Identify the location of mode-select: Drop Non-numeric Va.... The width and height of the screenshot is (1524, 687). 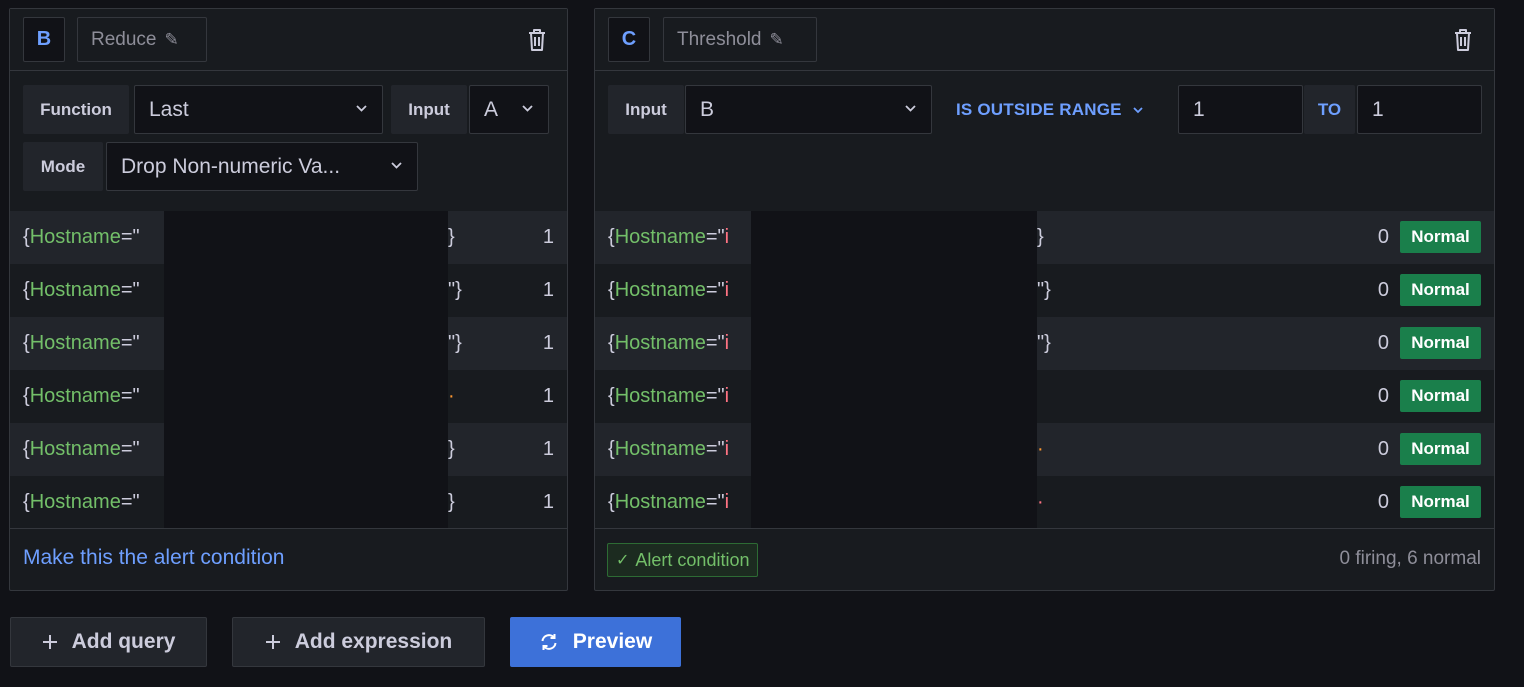
(262, 166).